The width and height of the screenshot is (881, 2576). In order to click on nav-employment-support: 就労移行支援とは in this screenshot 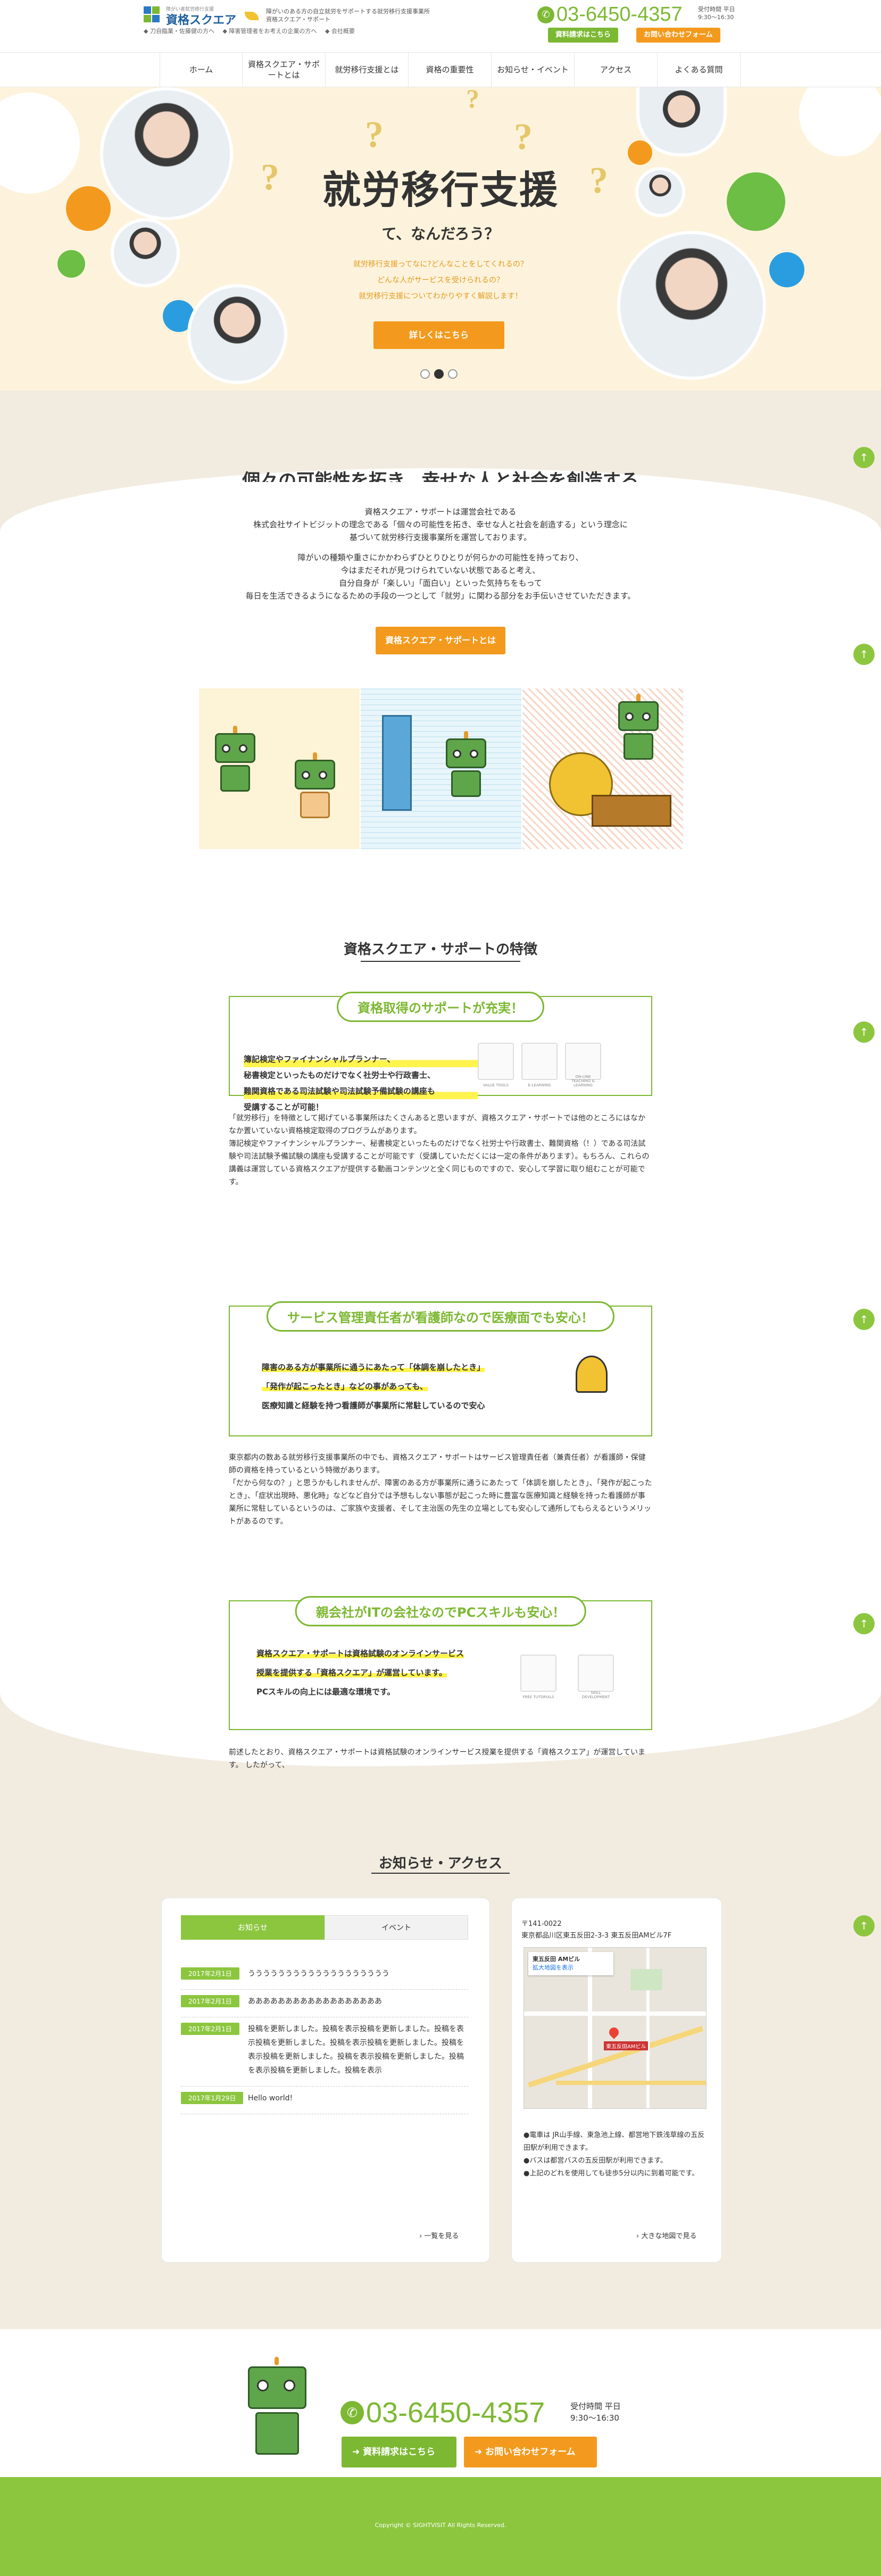, I will do `click(367, 70)`.